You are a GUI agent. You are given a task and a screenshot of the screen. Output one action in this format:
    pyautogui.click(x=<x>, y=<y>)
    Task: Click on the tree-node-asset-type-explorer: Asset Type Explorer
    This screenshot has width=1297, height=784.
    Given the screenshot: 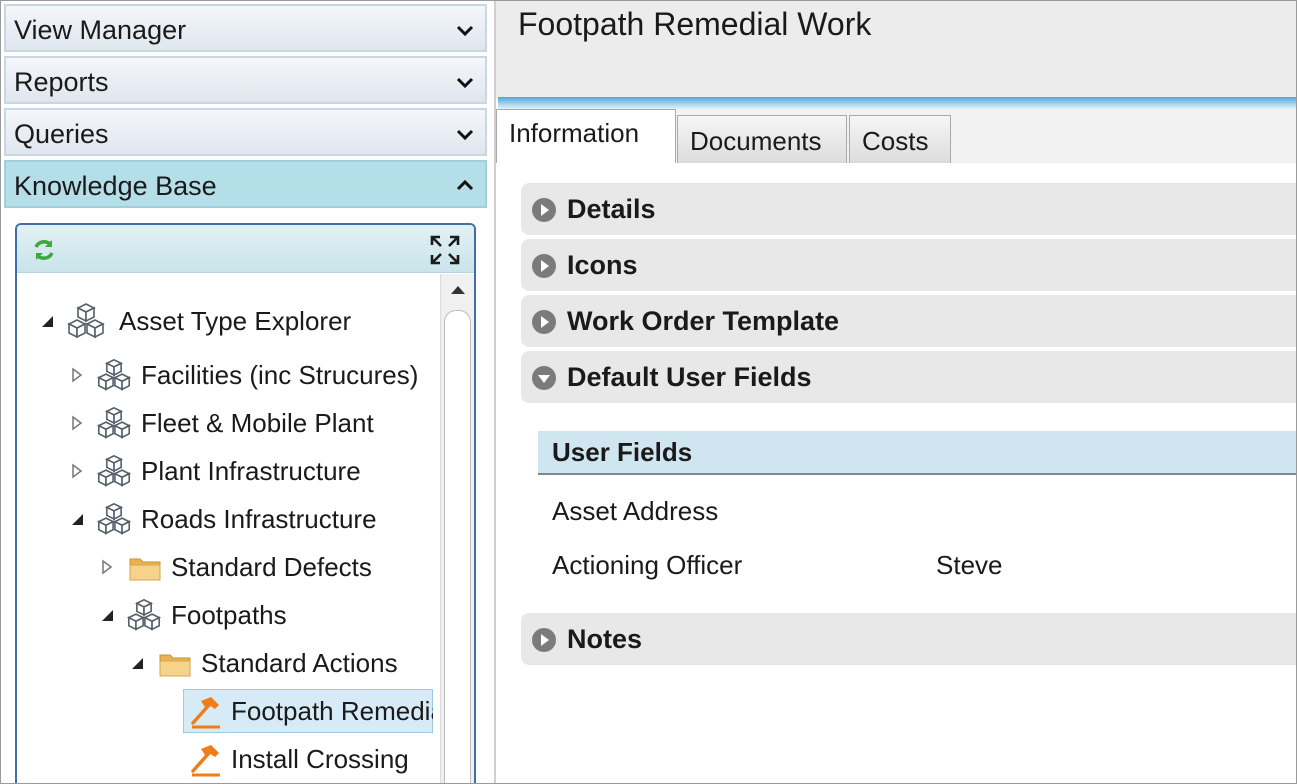 What is the action you would take?
    pyautogui.click(x=229, y=321)
    